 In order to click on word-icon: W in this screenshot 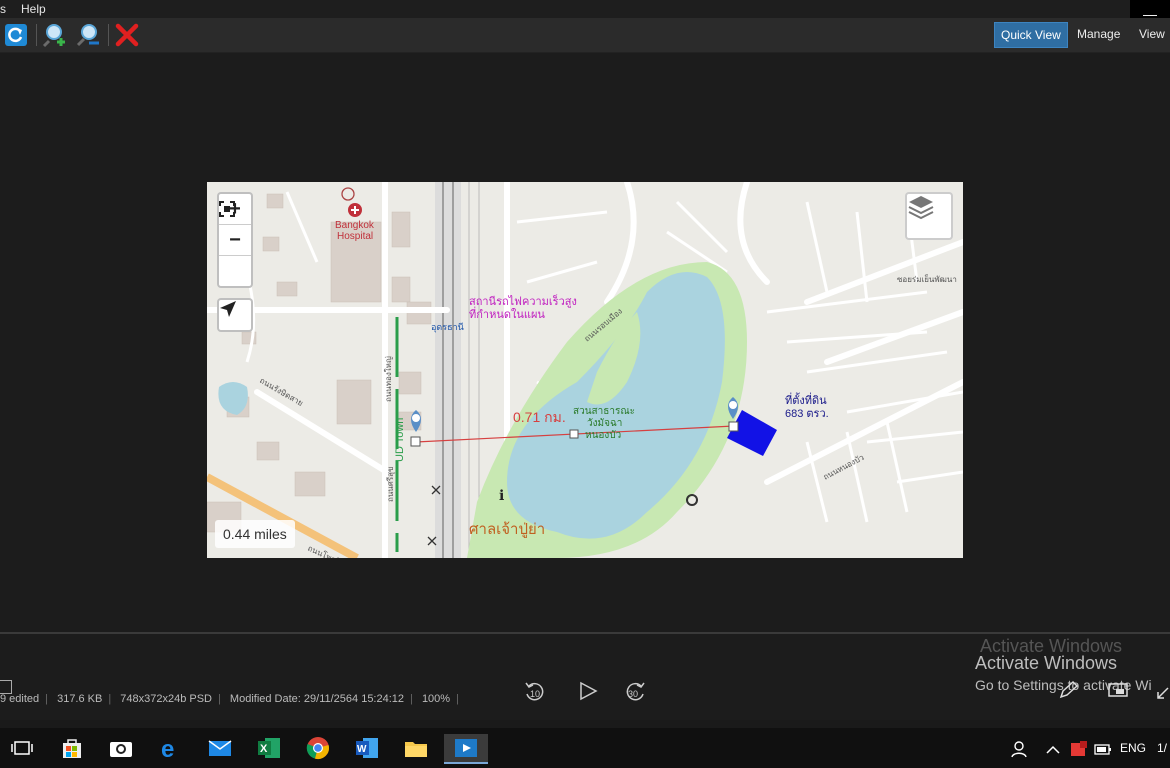, I will do `click(367, 748)`.